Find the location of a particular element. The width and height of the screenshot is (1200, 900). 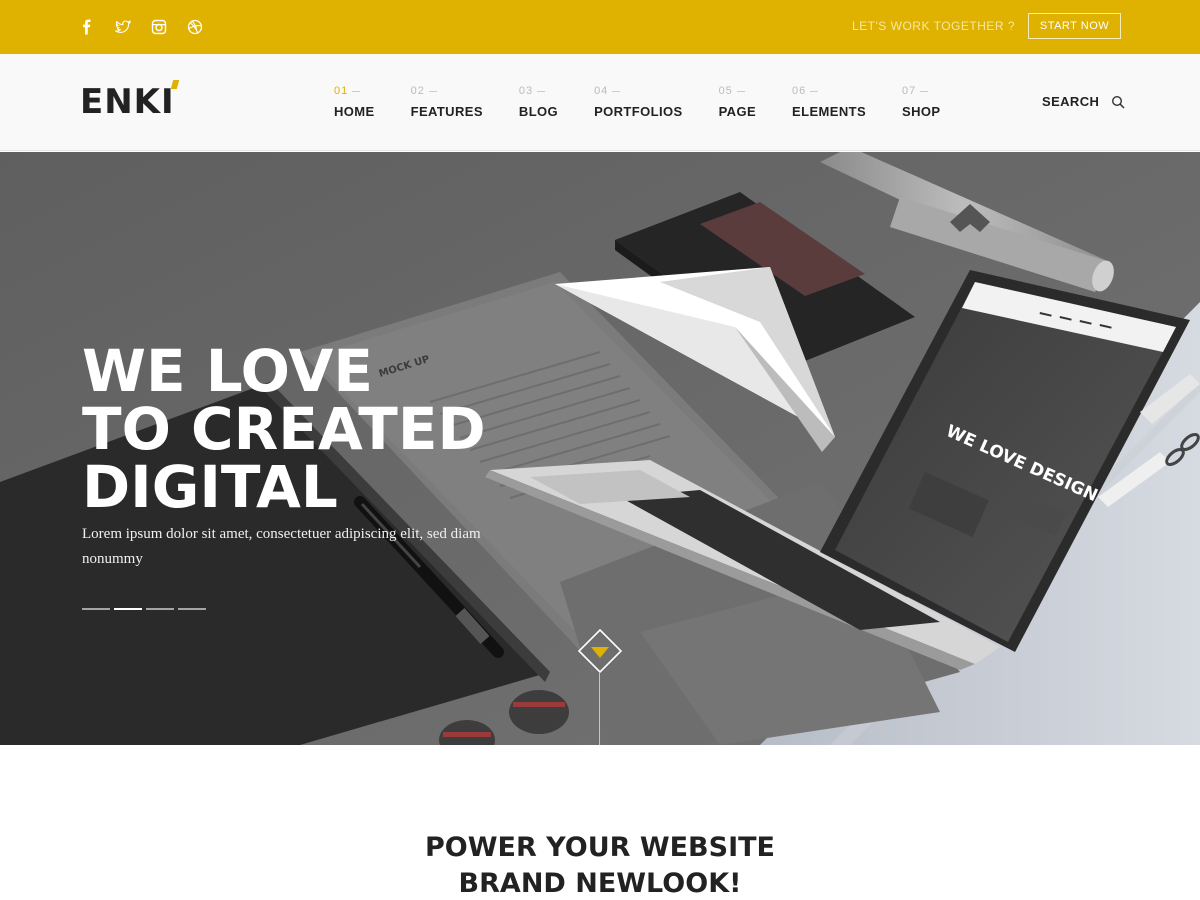

nav-item-shop: 07 SHOP is located at coordinates (921, 101).